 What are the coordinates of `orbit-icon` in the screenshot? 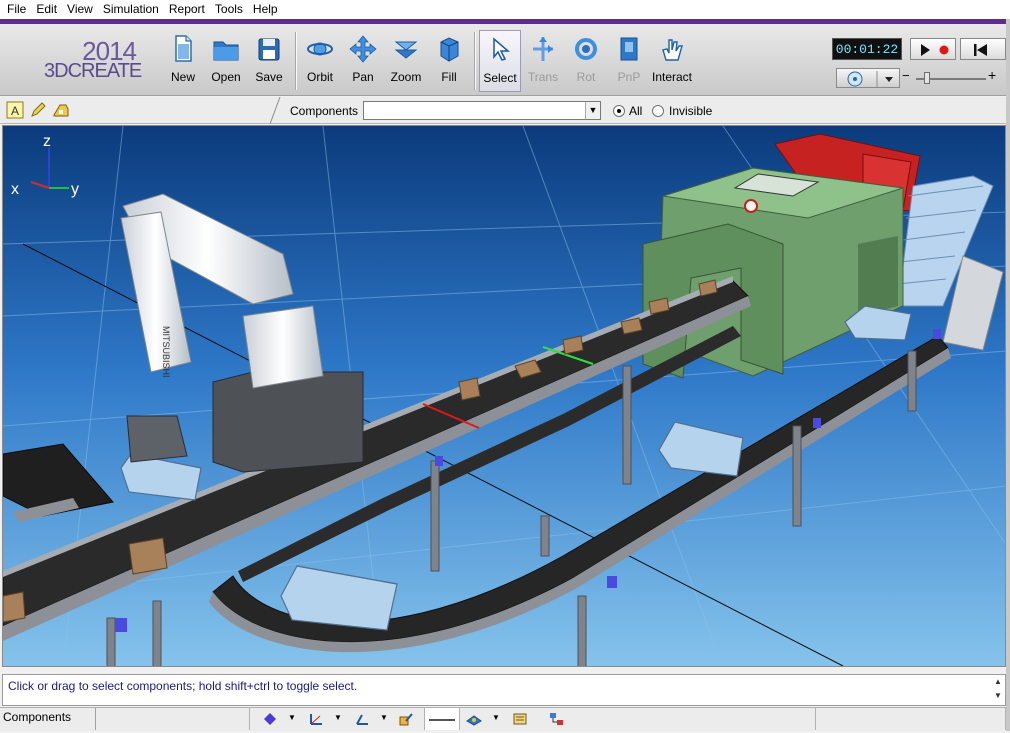 It's located at (320, 49).